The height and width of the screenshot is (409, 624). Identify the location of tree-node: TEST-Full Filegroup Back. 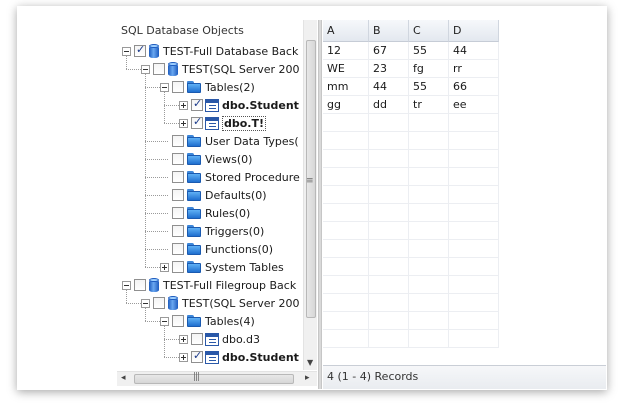
(209, 285).